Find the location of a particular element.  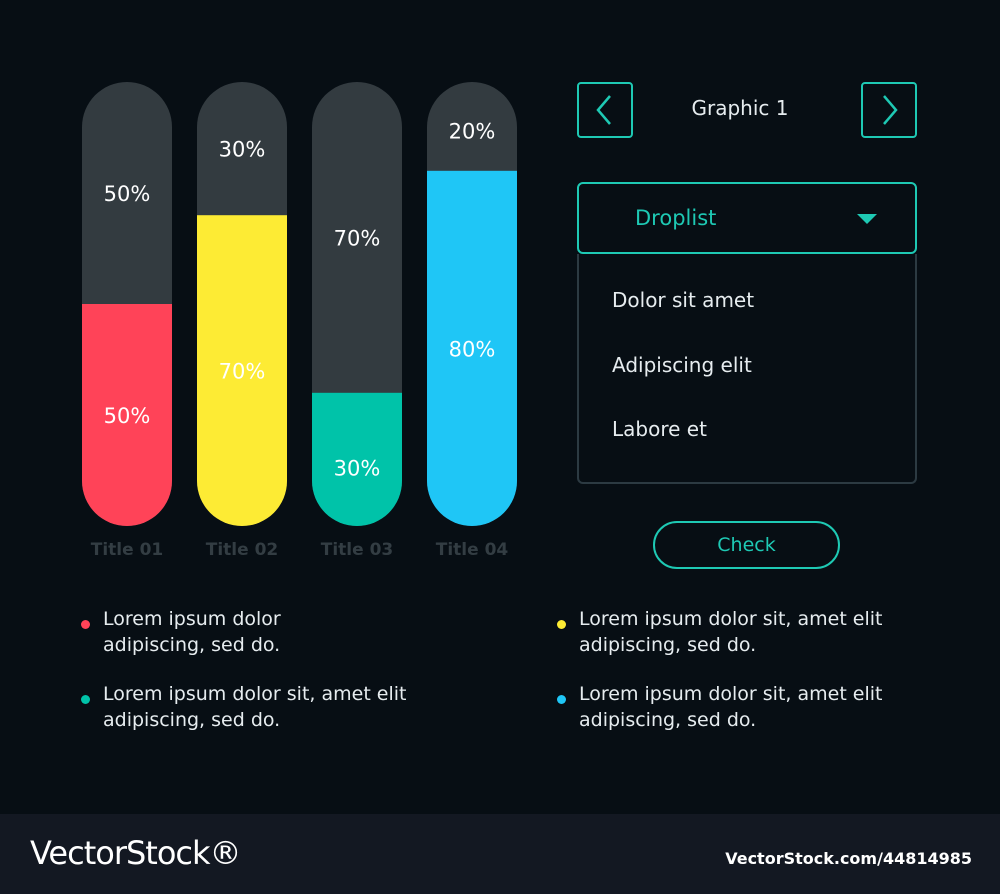

bar-value-label: 50% is located at coordinates (127, 416).